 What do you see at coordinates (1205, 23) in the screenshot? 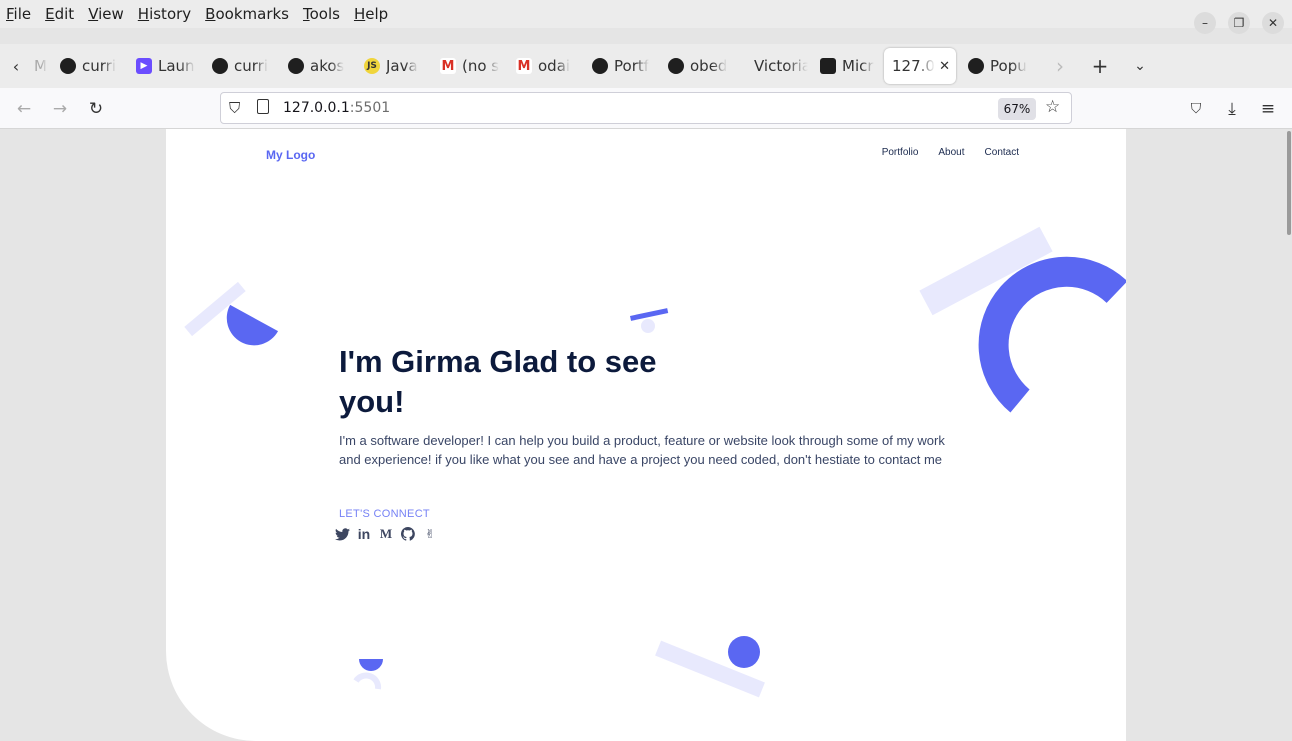
I see `minimize-button: –` at bounding box center [1205, 23].